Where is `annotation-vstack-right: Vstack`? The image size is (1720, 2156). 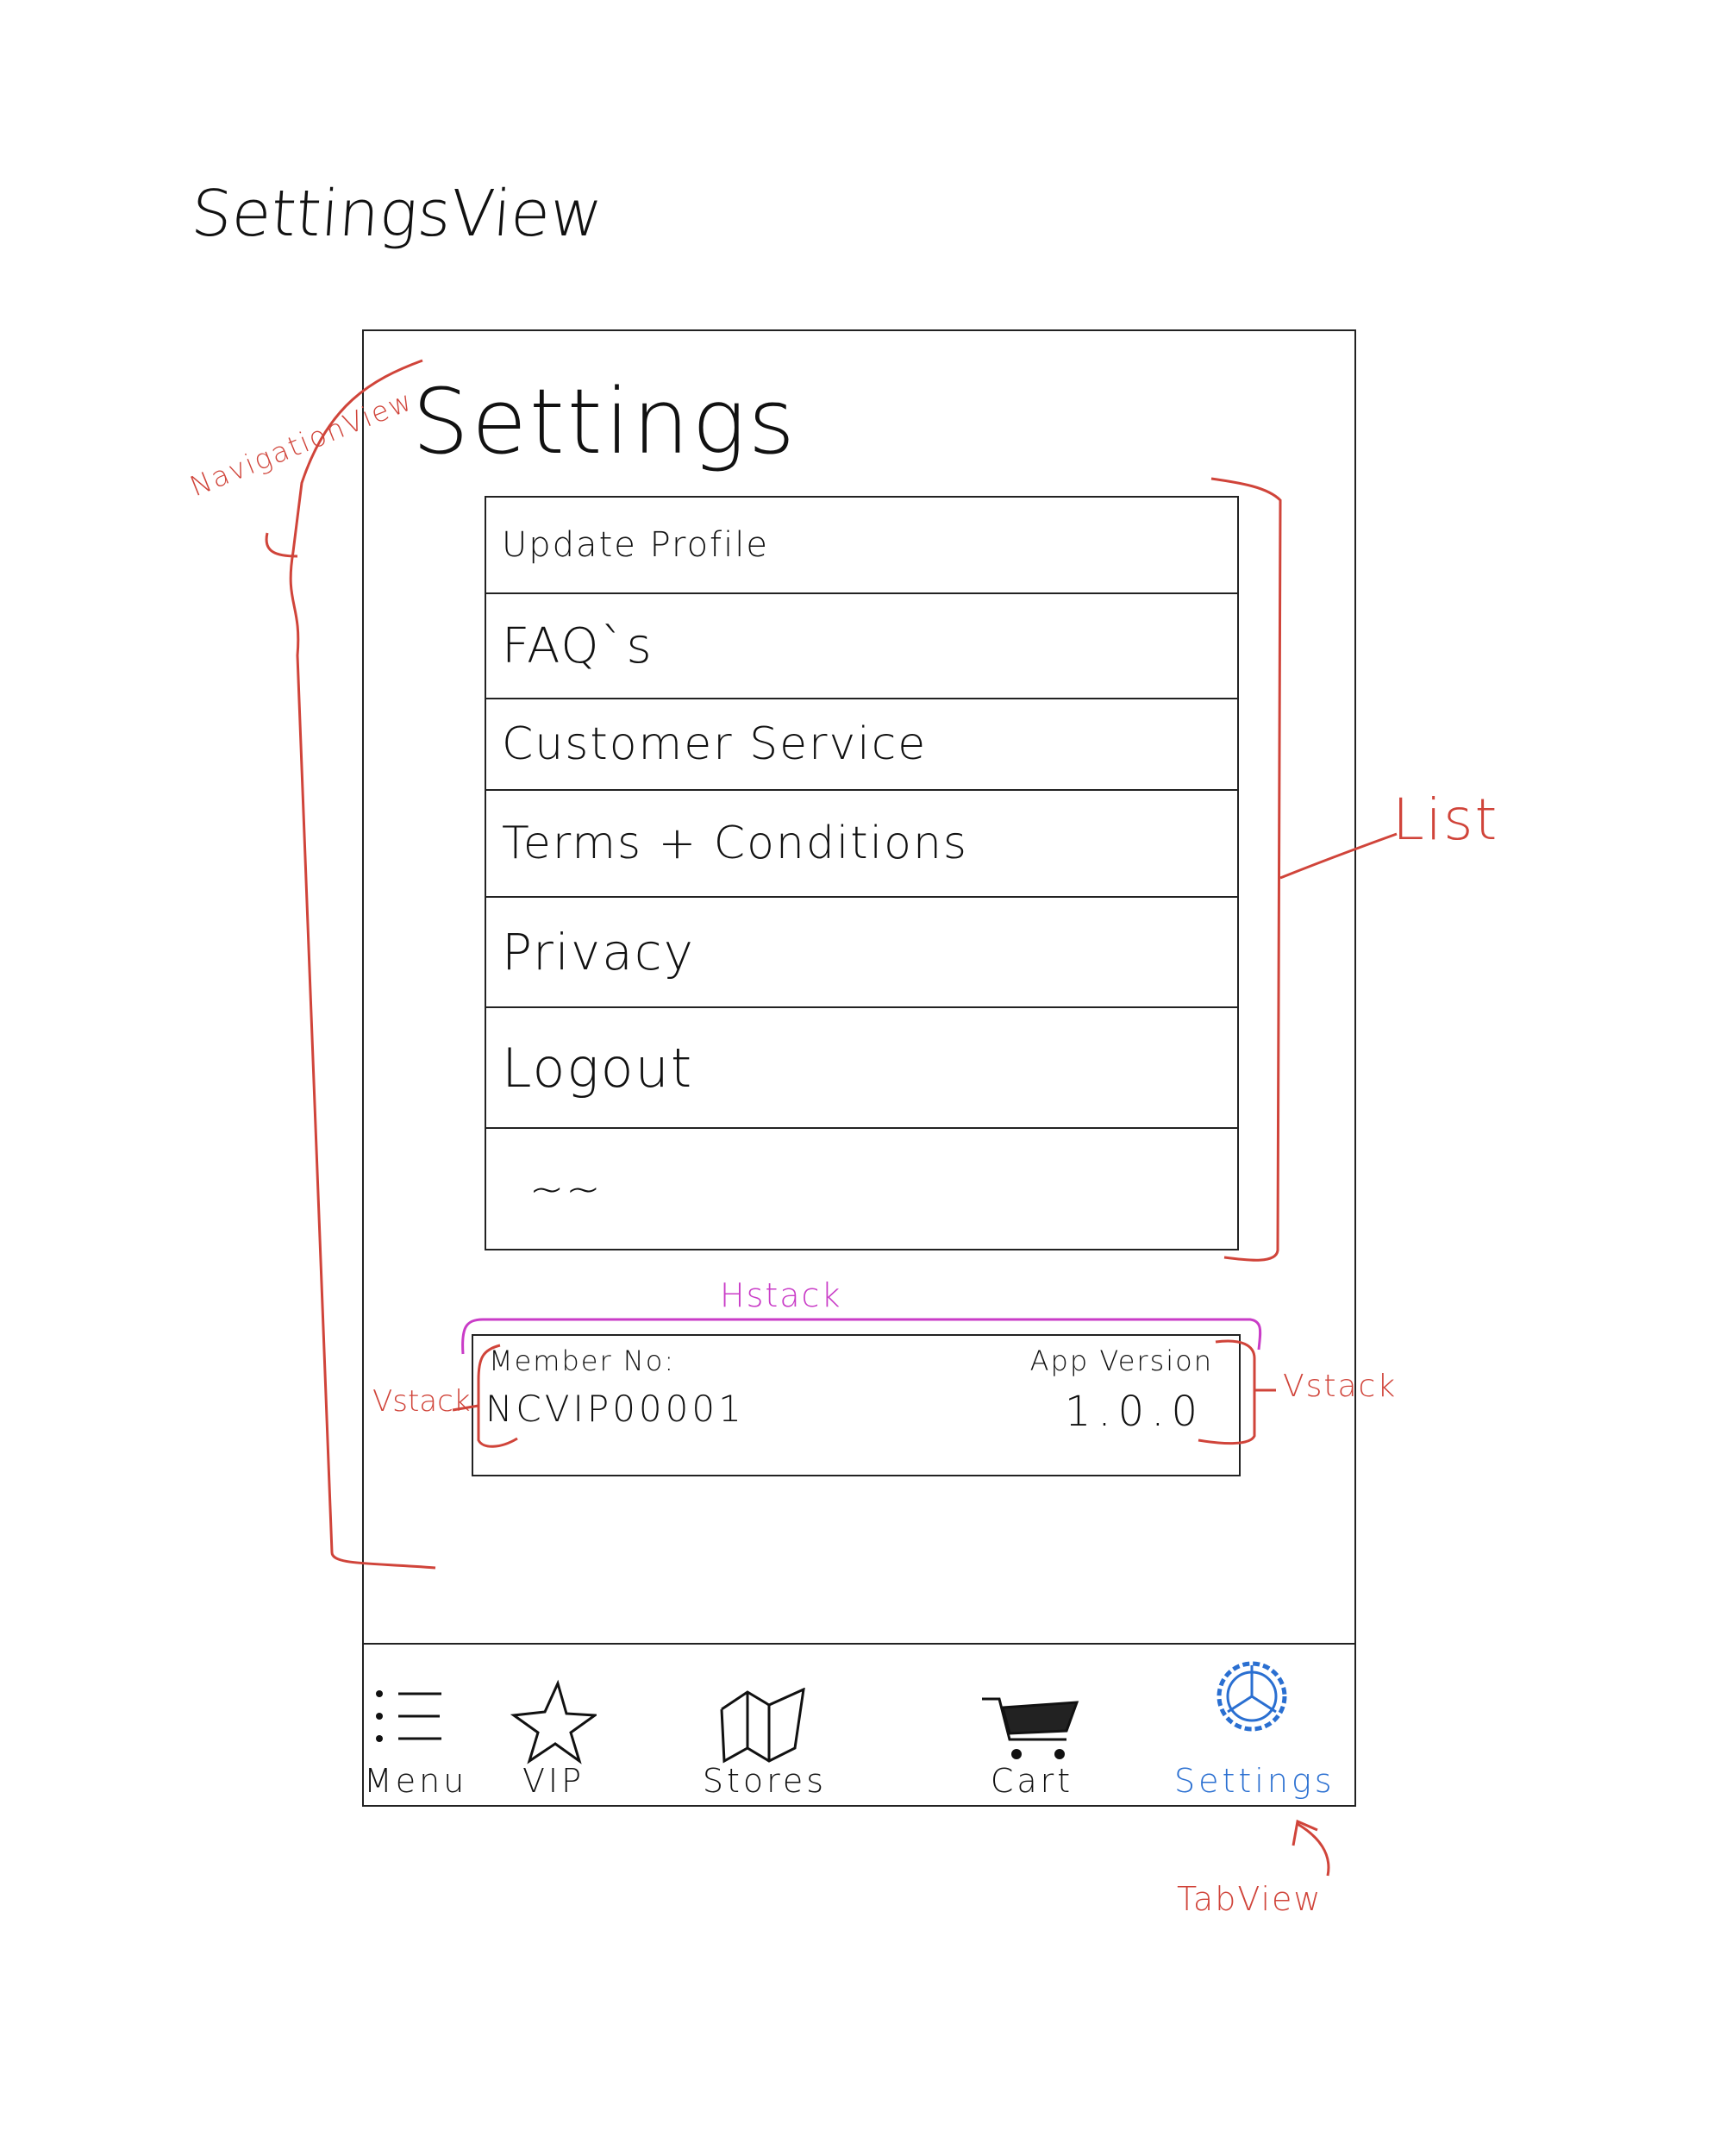 annotation-vstack-right: Vstack is located at coordinates (1340, 1386).